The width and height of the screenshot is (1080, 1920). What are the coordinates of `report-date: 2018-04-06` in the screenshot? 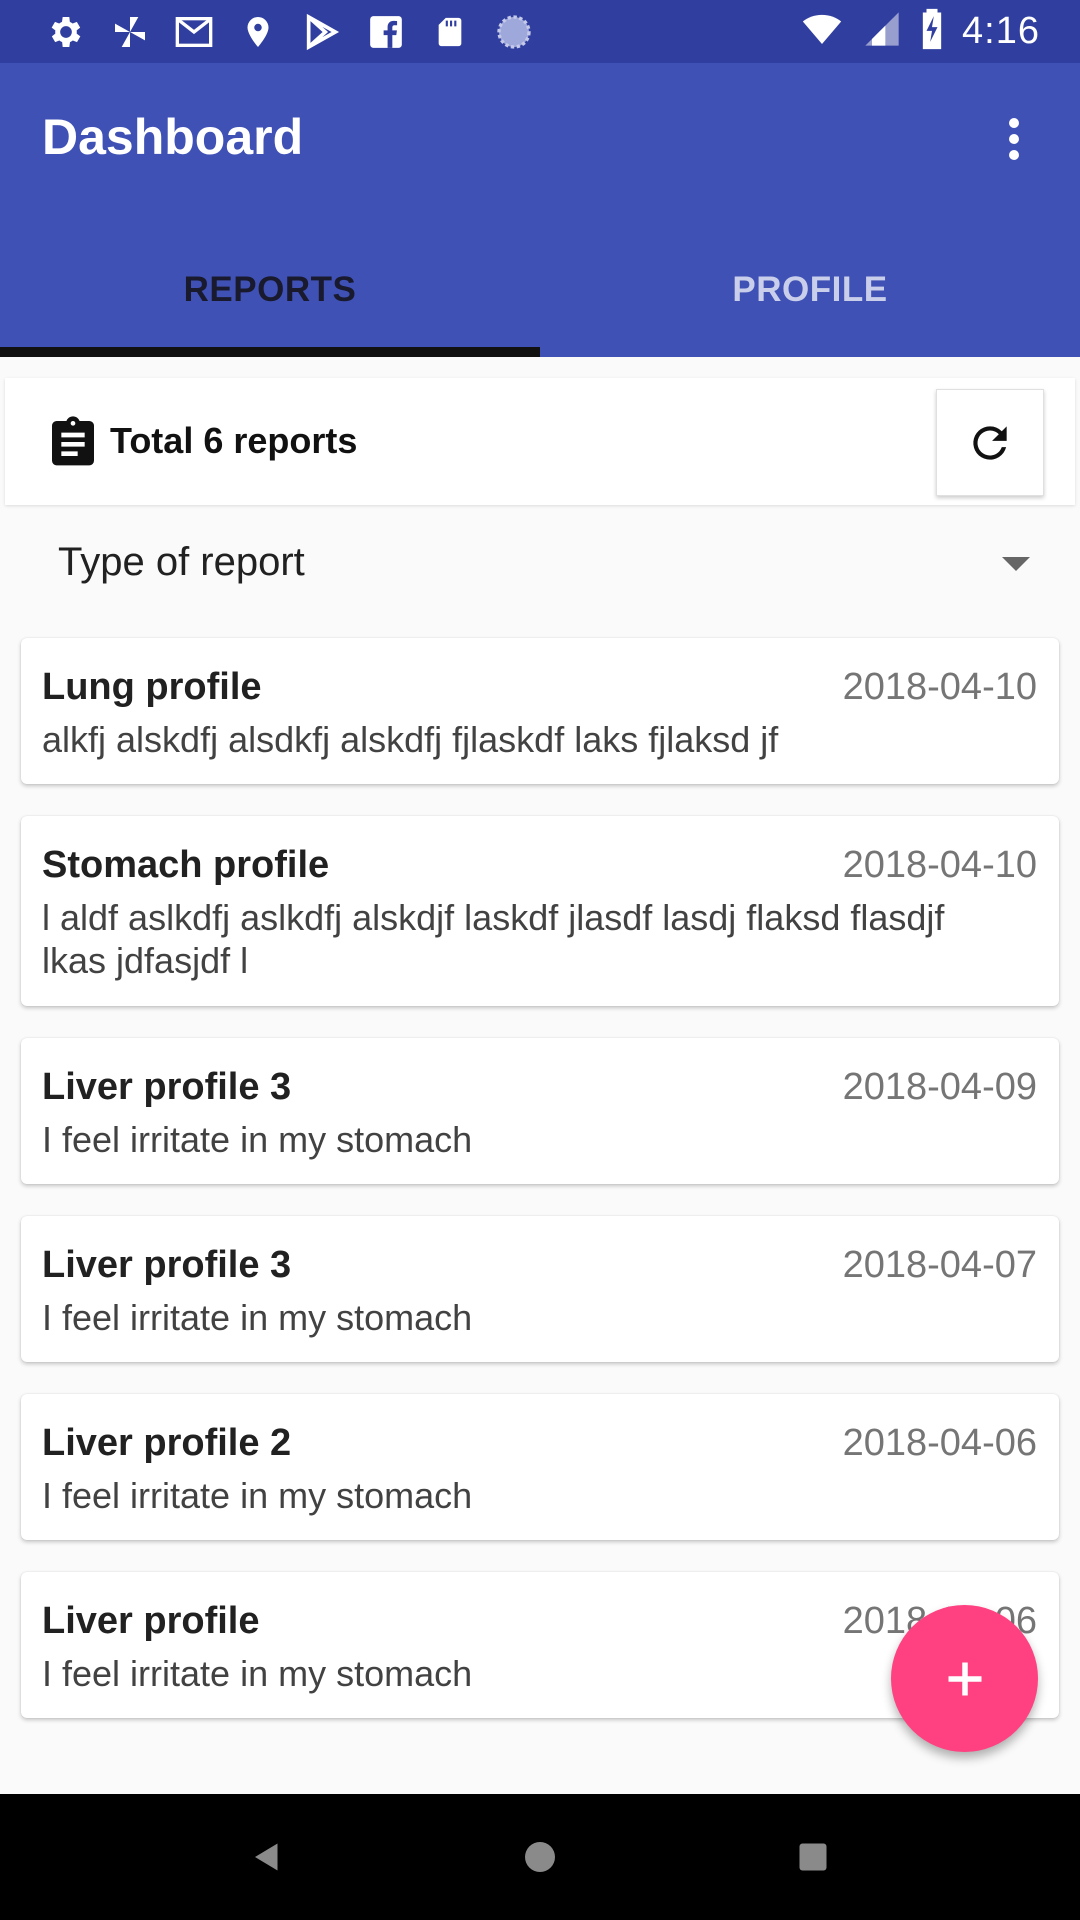 It's located at (939, 1443).